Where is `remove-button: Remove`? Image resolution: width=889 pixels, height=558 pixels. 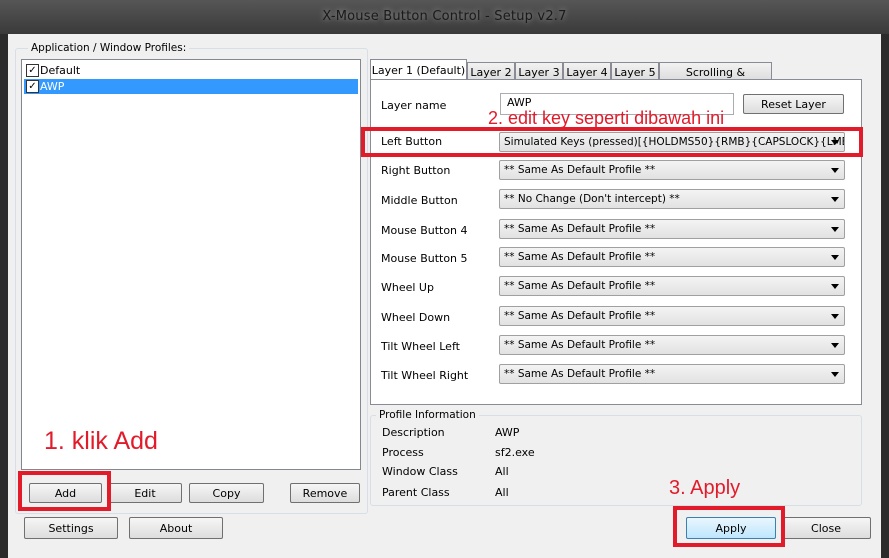 remove-button: Remove is located at coordinates (325, 493).